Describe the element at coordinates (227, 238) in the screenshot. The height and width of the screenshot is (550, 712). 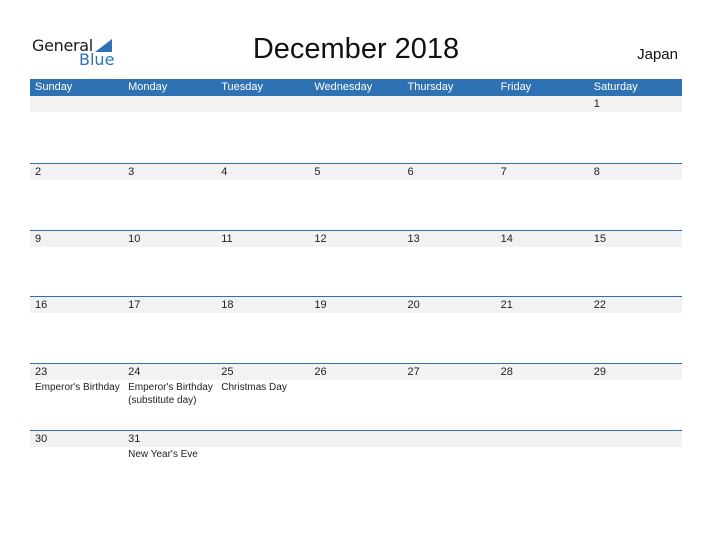
I see `day-number: 11` at that location.